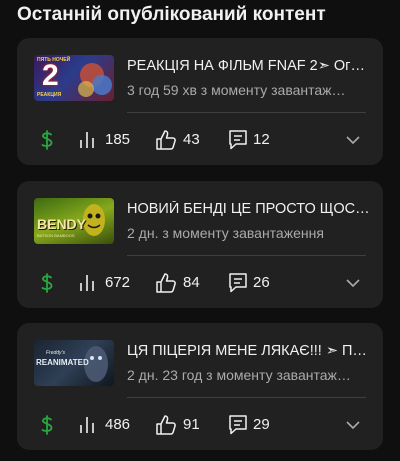 Image resolution: width=400 pixels, height=461 pixels. I want to click on comments-count: 26, so click(261, 282).